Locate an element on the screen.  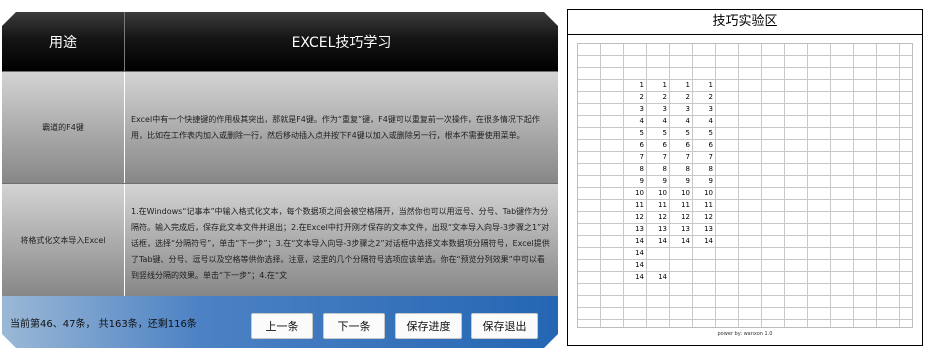
practice-area-title: 技巧实验区 is located at coordinates (745, 22).